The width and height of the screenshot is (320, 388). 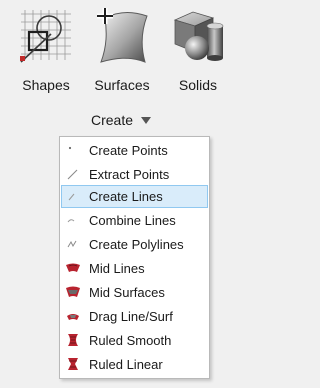 I want to click on menu-item-ruled-linear: Ruled Linear, so click(x=134, y=364).